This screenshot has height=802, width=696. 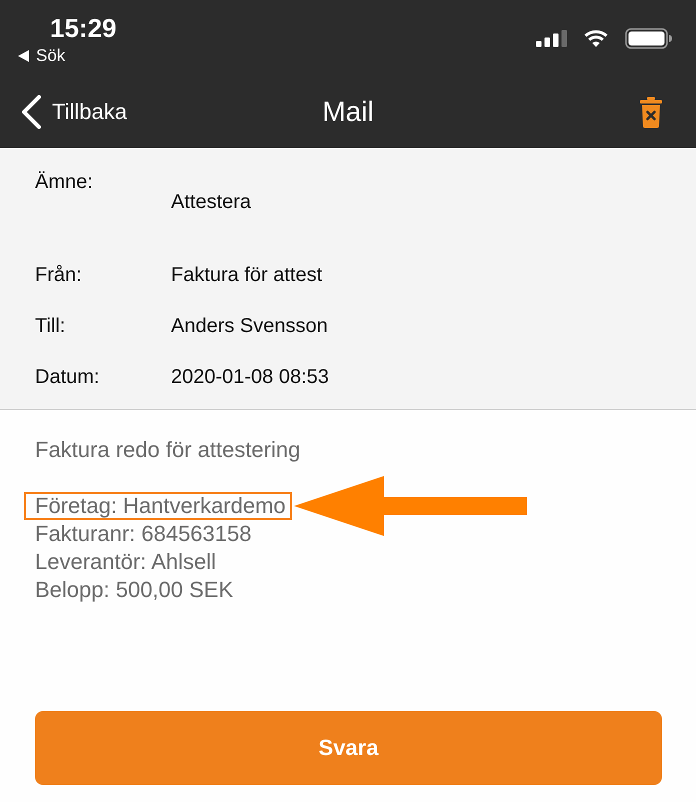 I want to click on field-value: Anders Svensson, so click(x=249, y=326).